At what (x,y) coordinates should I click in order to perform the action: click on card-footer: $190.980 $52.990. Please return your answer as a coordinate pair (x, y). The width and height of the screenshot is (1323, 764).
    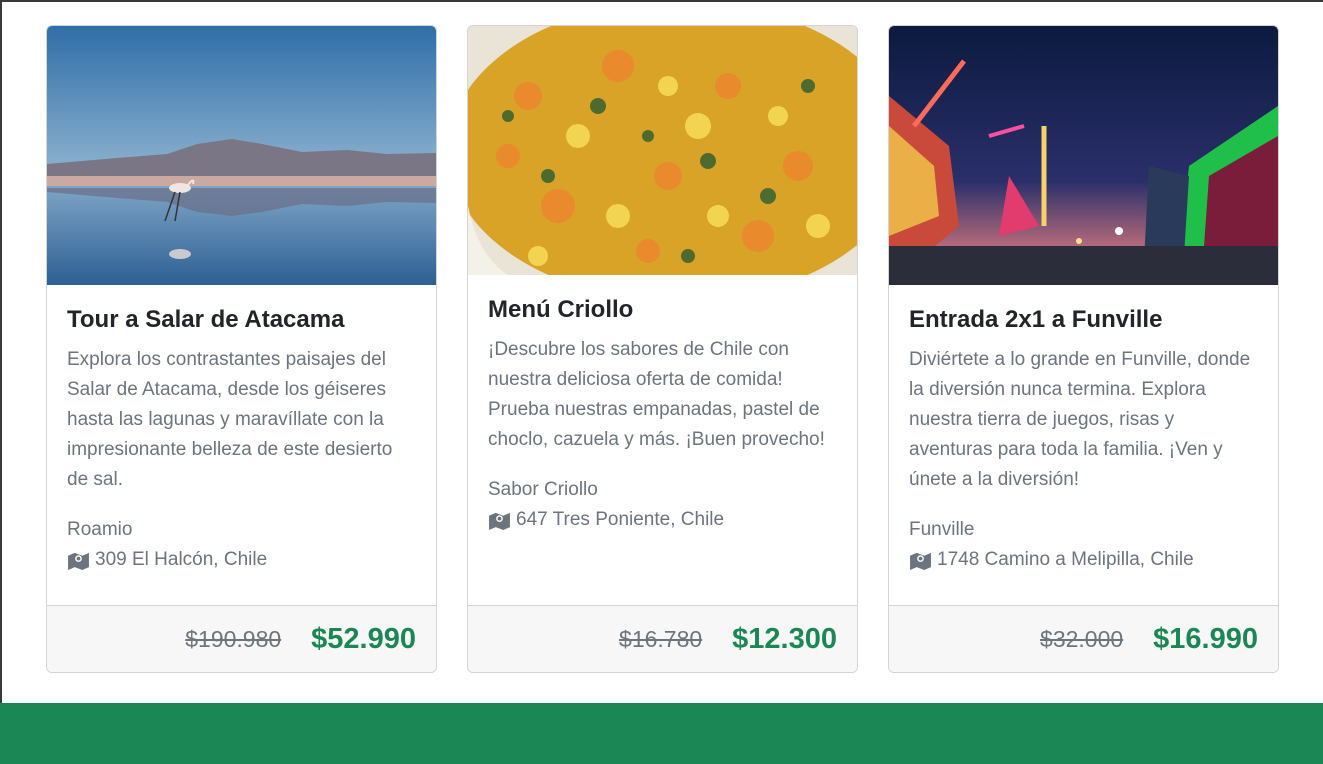
    Looking at the image, I should click on (241, 638).